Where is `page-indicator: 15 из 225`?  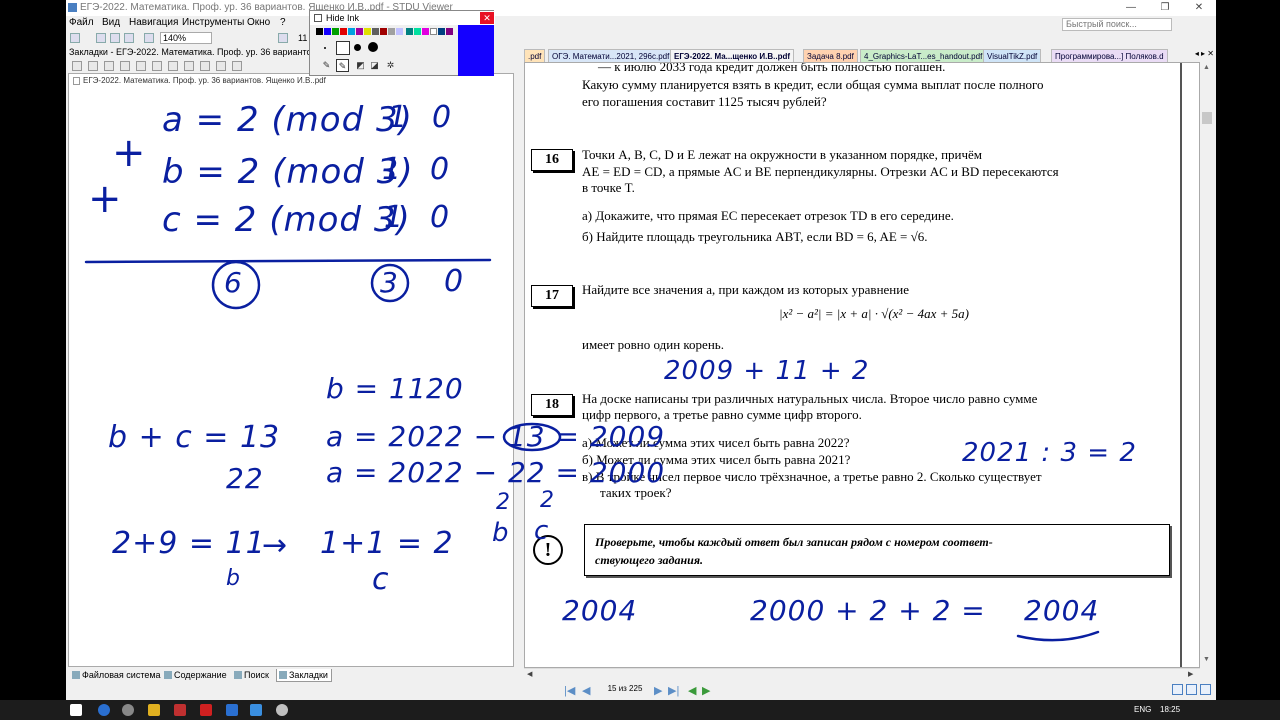
page-indicator: 15 из 225 is located at coordinates (625, 688).